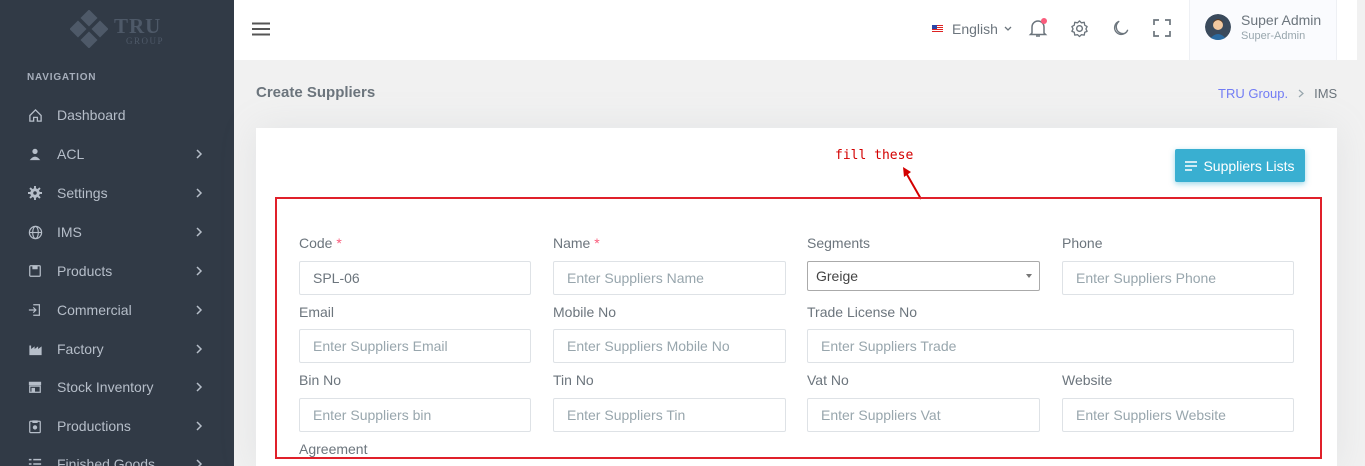 The width and height of the screenshot is (1365, 466). I want to click on sidebar-item-label: ACL, so click(71, 154).